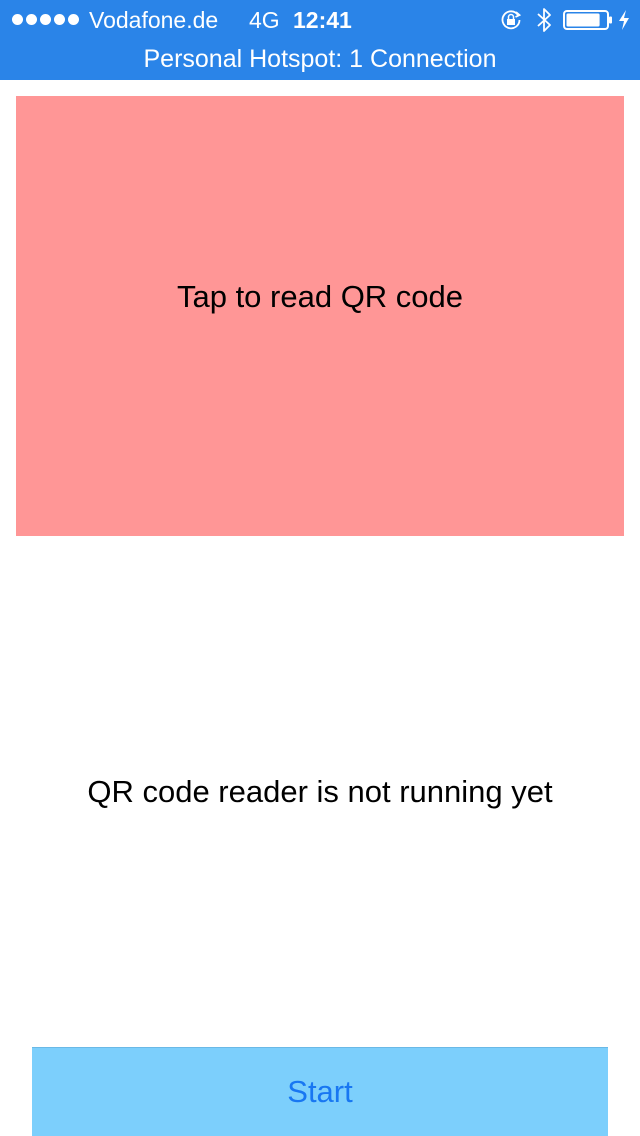  Describe the element at coordinates (624, 20) in the screenshot. I see `charging-bolt-icon` at that location.